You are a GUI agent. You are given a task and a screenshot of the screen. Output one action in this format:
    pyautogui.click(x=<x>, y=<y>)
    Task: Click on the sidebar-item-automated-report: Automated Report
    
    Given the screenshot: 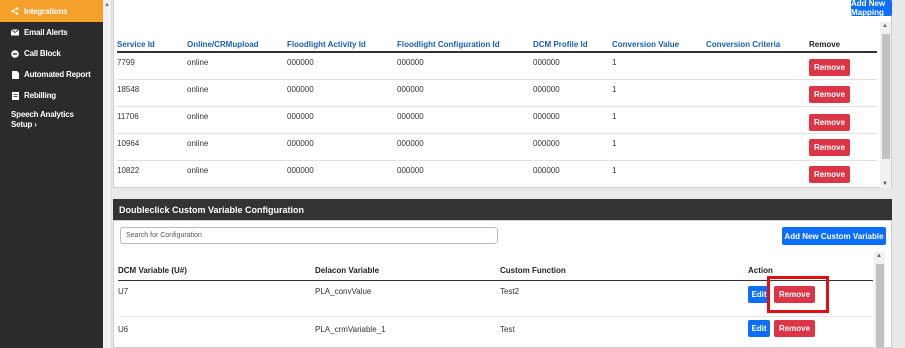 What is the action you would take?
    pyautogui.click(x=51, y=74)
    